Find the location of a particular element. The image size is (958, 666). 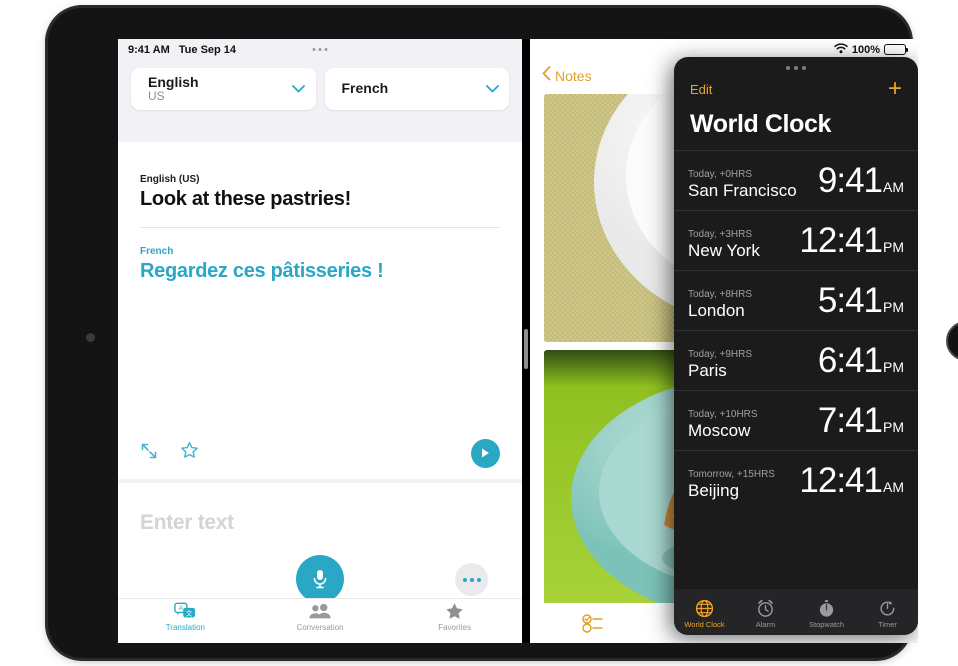

city-name: Paris is located at coordinates (707, 370).